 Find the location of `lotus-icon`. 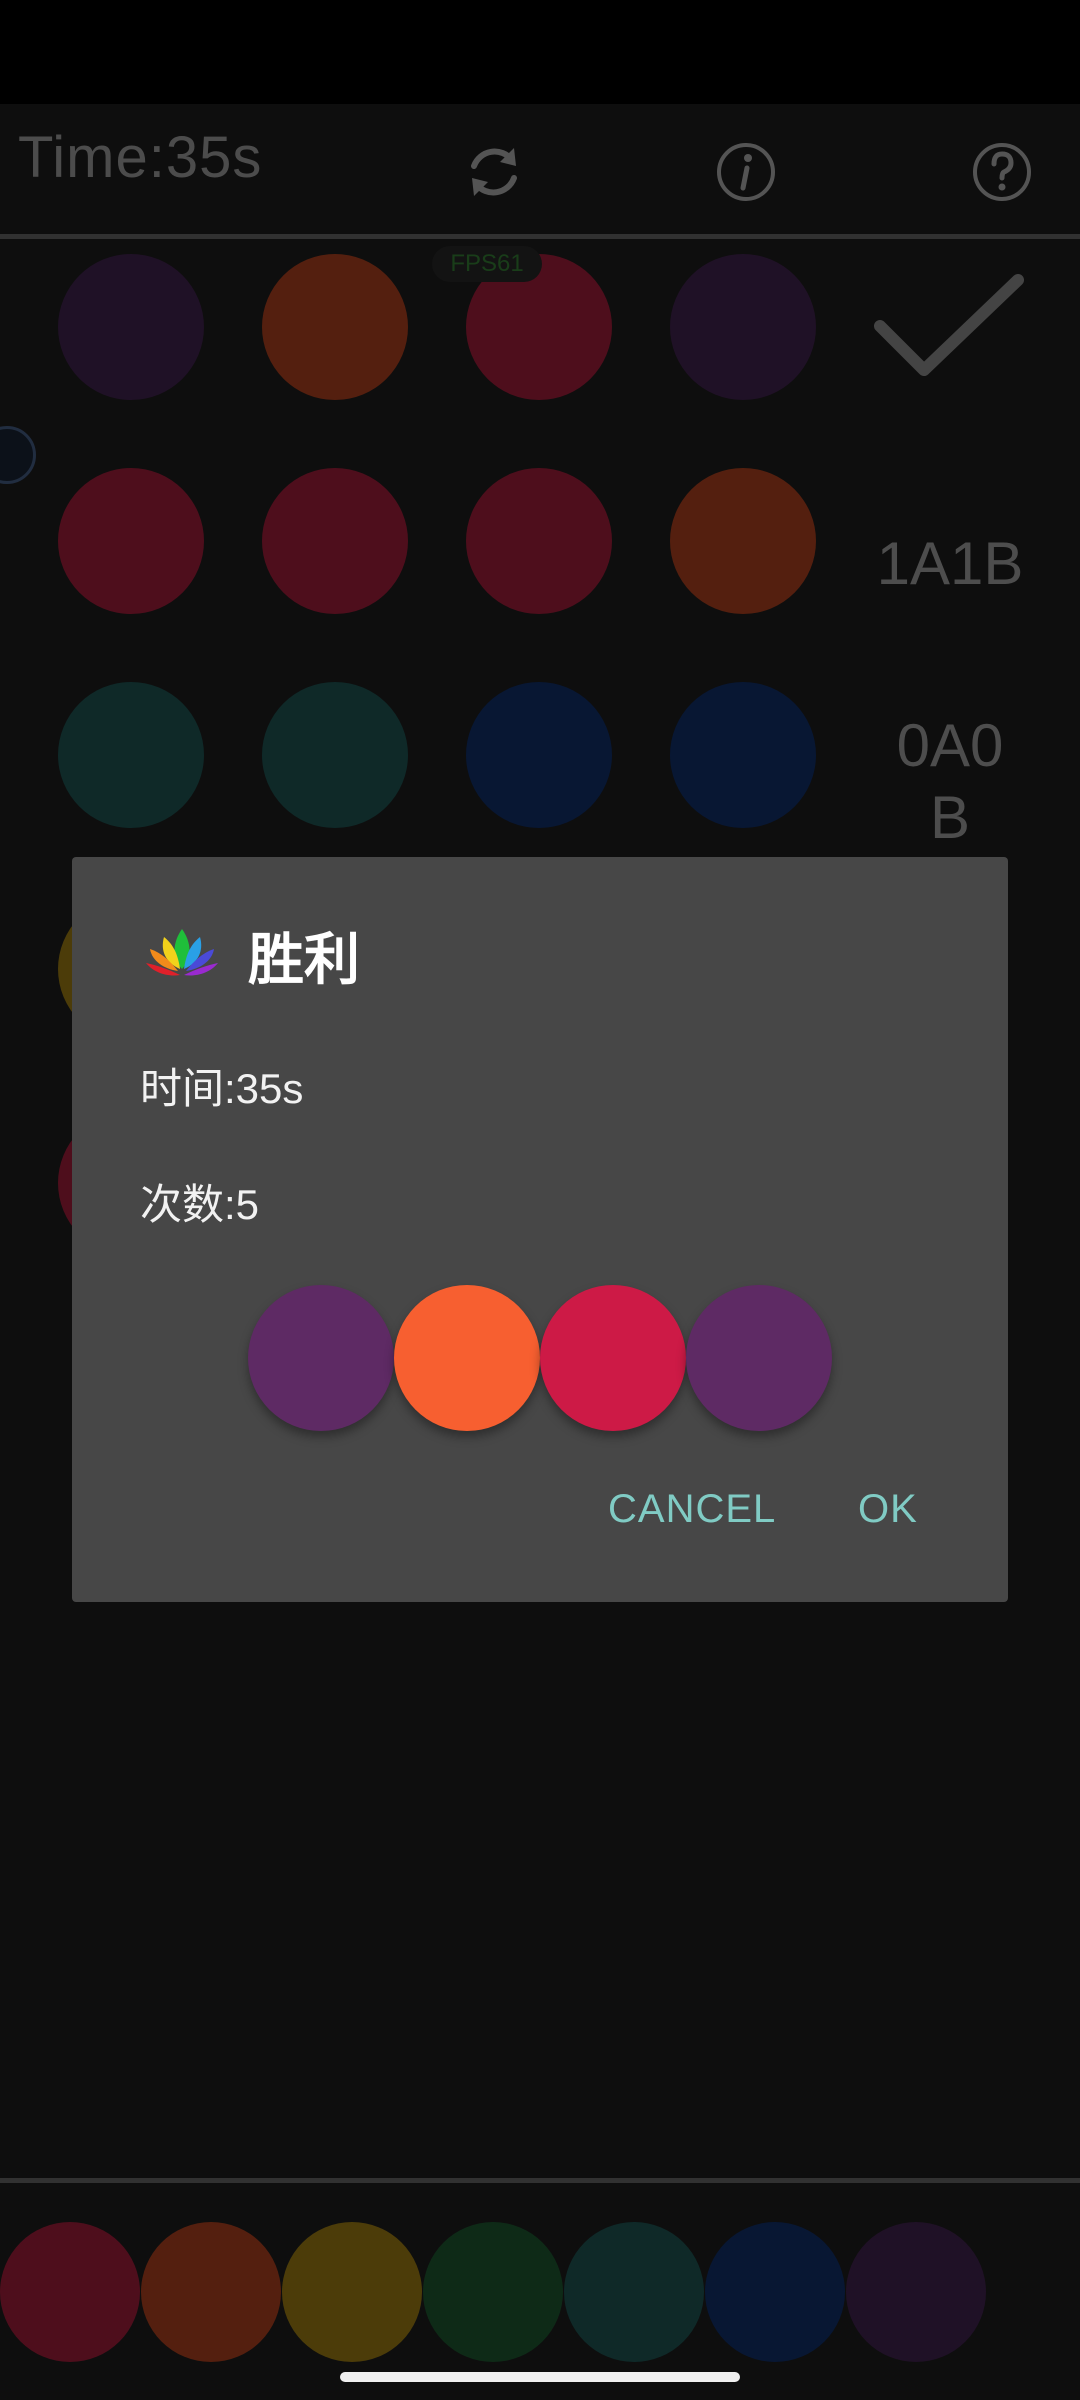

lotus-icon is located at coordinates (182, 952).